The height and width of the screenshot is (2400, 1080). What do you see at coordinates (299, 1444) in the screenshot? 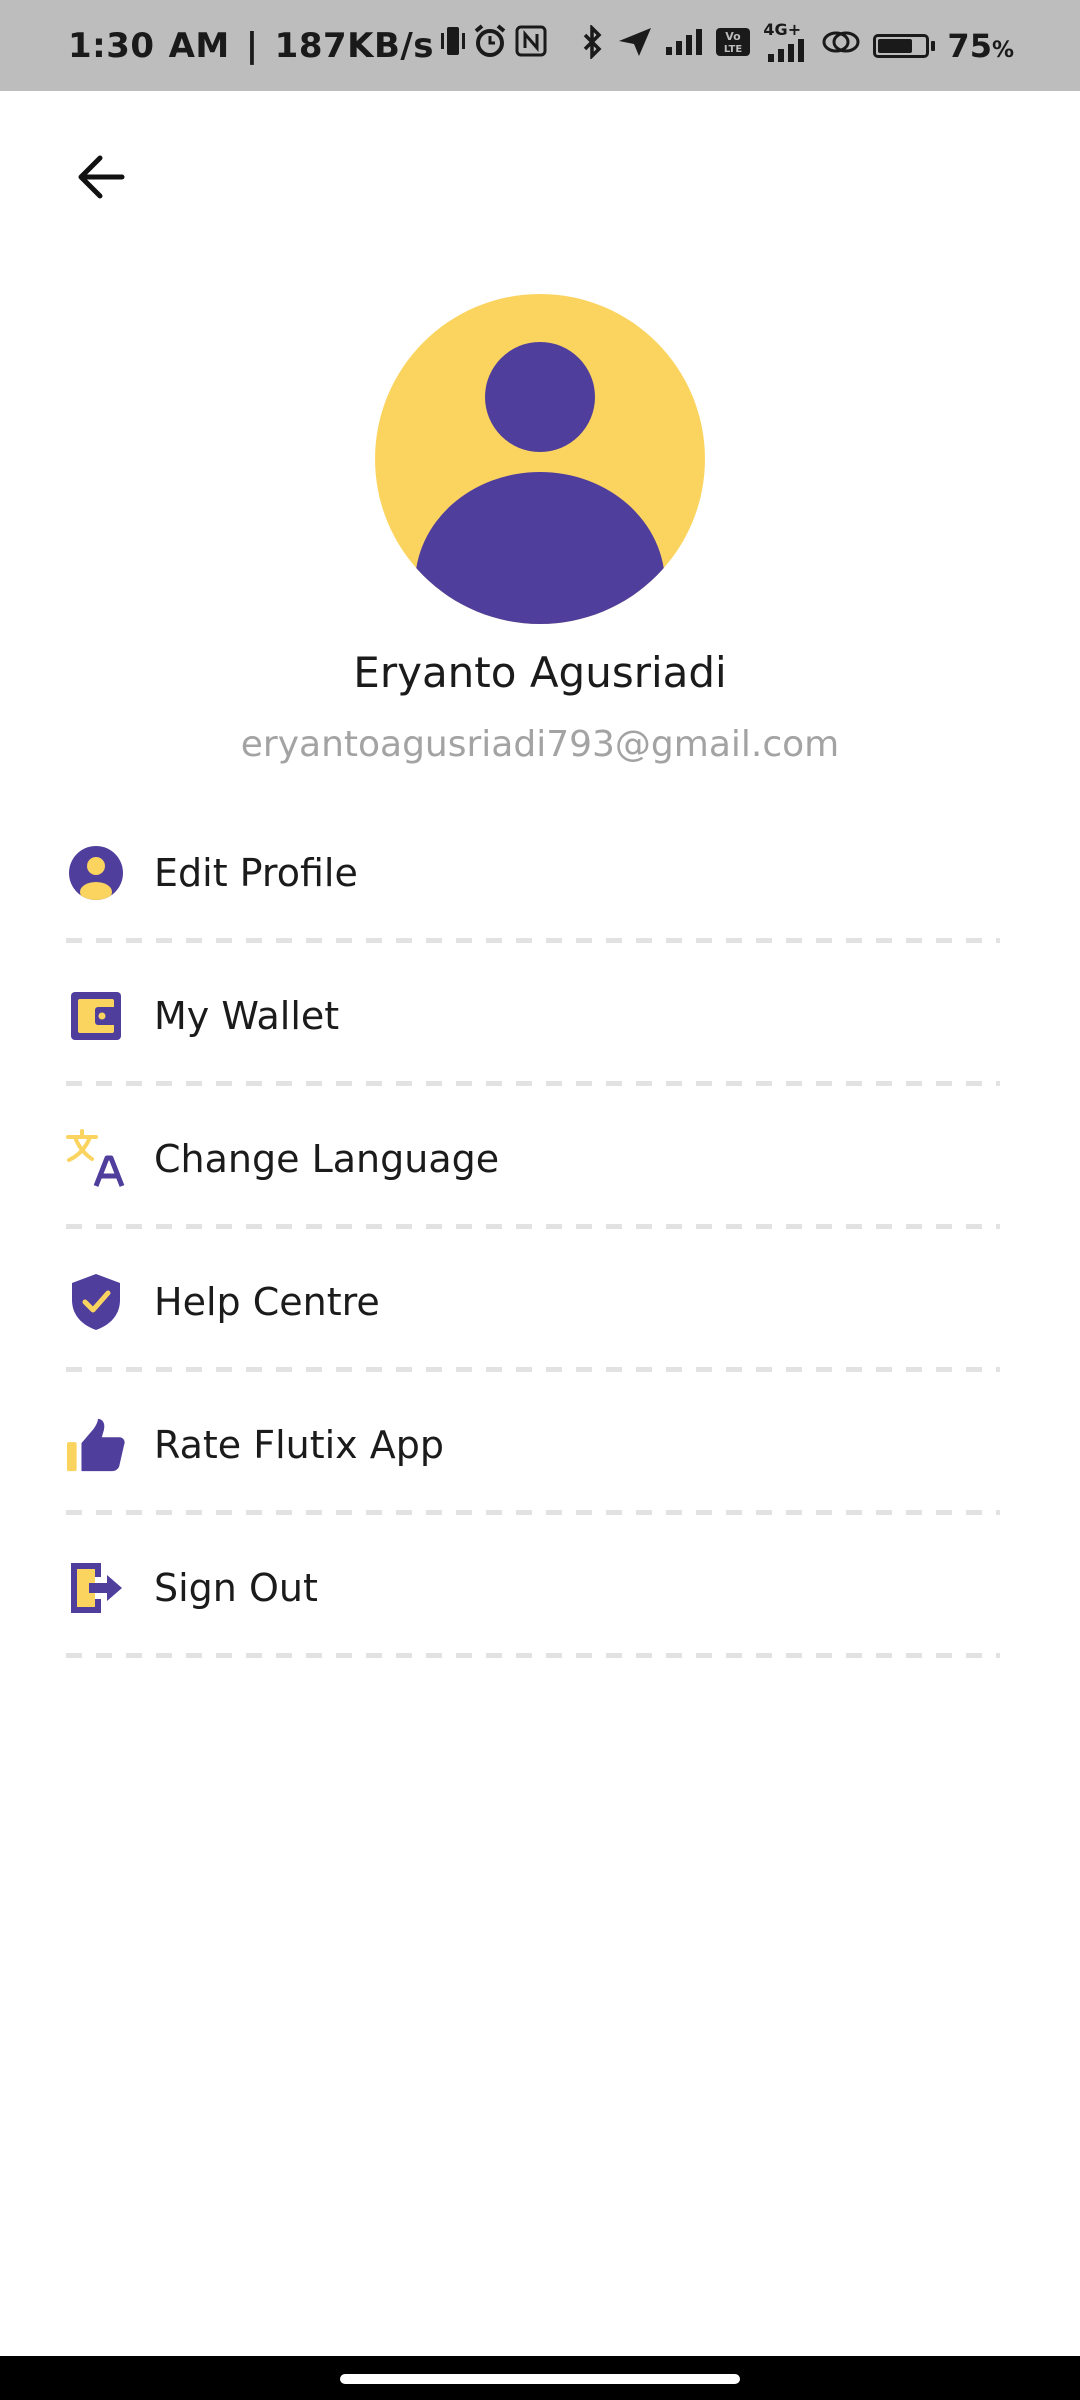
I see `menu-label-rate-app: Rate Flutix App` at bounding box center [299, 1444].